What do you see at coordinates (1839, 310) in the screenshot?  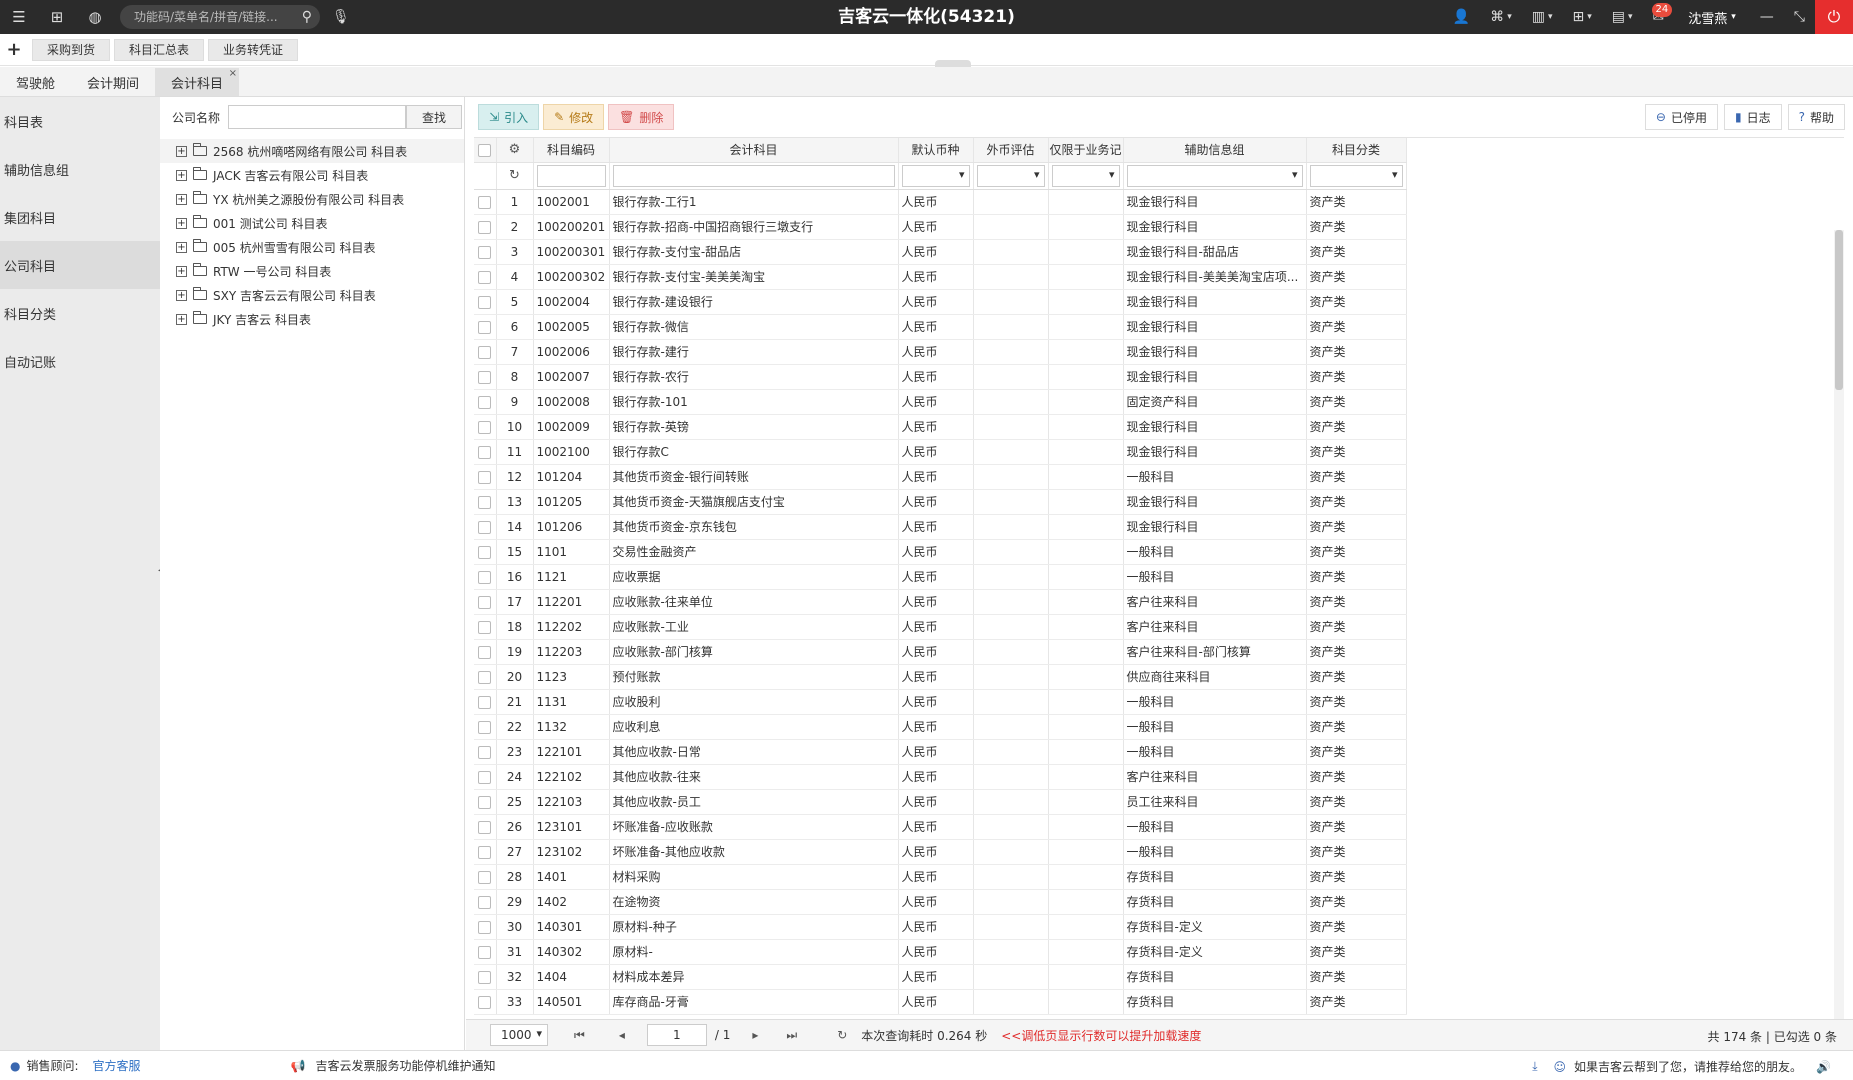 I see `scrollbar-thumb` at bounding box center [1839, 310].